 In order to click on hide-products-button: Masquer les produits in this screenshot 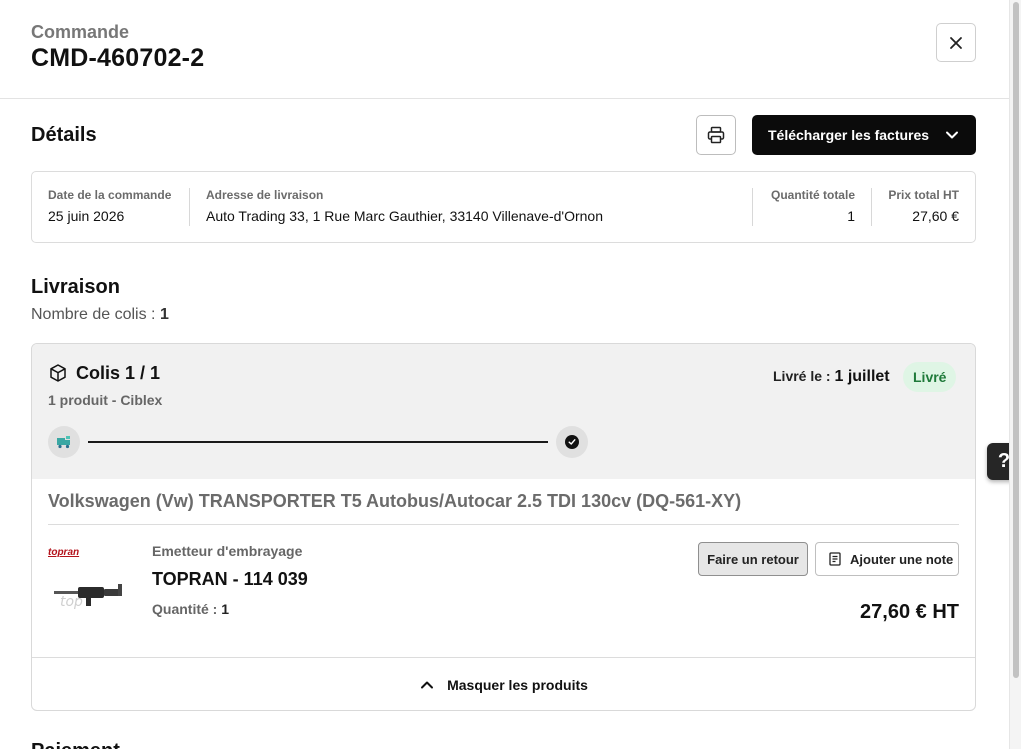, I will do `click(503, 684)`.